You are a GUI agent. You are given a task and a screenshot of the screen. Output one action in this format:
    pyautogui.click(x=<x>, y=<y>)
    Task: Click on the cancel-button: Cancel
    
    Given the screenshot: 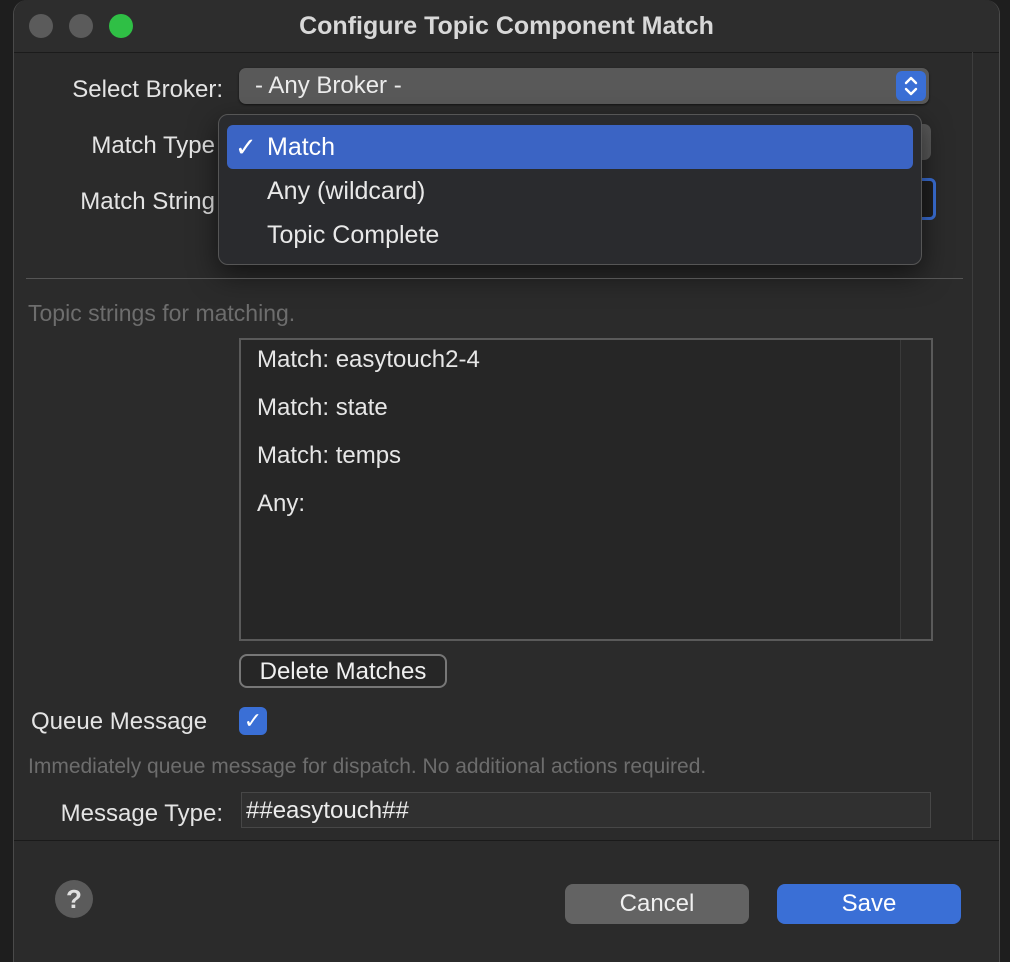 What is the action you would take?
    pyautogui.click(x=657, y=904)
    